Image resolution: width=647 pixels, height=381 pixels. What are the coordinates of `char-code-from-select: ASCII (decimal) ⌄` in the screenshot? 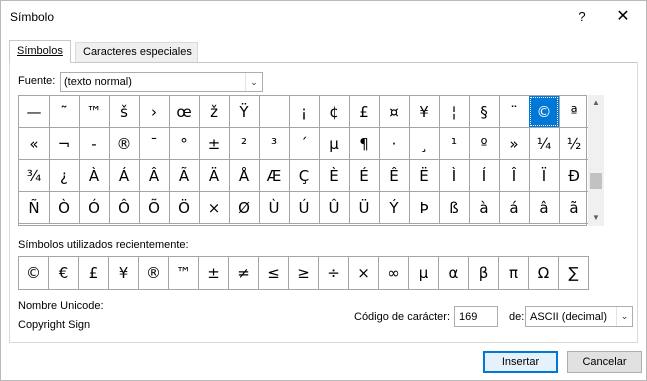 It's located at (579, 316).